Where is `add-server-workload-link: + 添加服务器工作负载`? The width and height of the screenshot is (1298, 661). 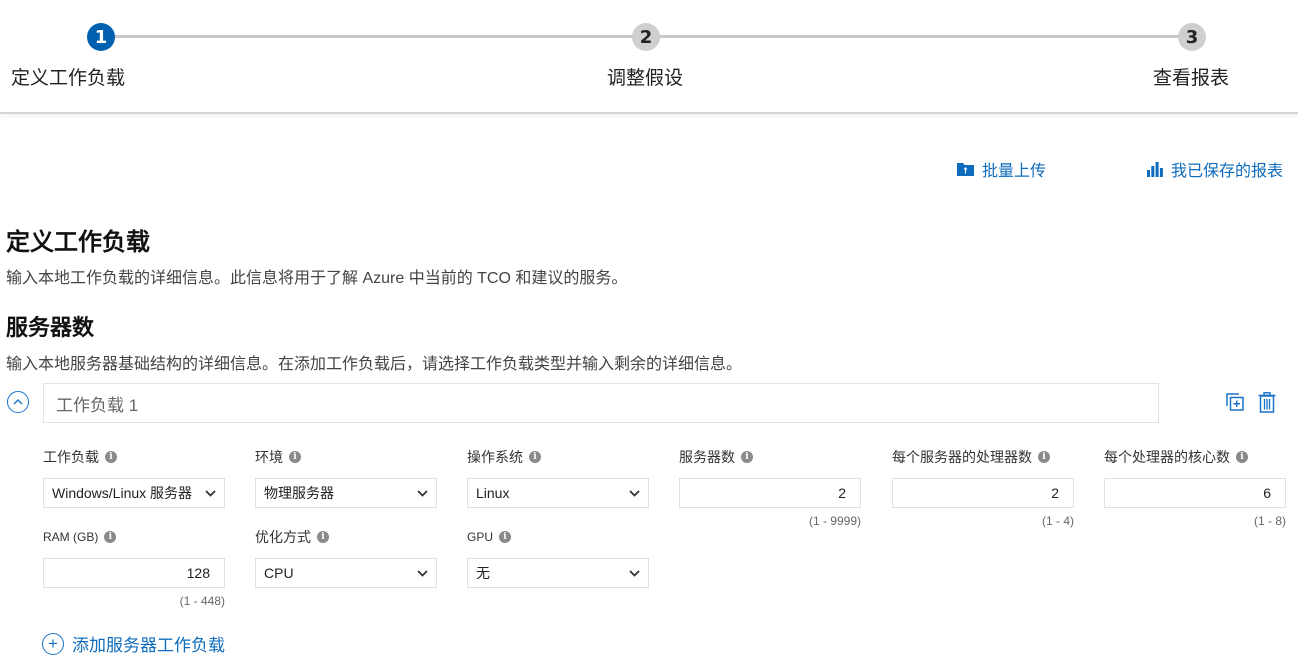
add-server-workload-link: + 添加服务器工作负载 is located at coordinates (133, 643).